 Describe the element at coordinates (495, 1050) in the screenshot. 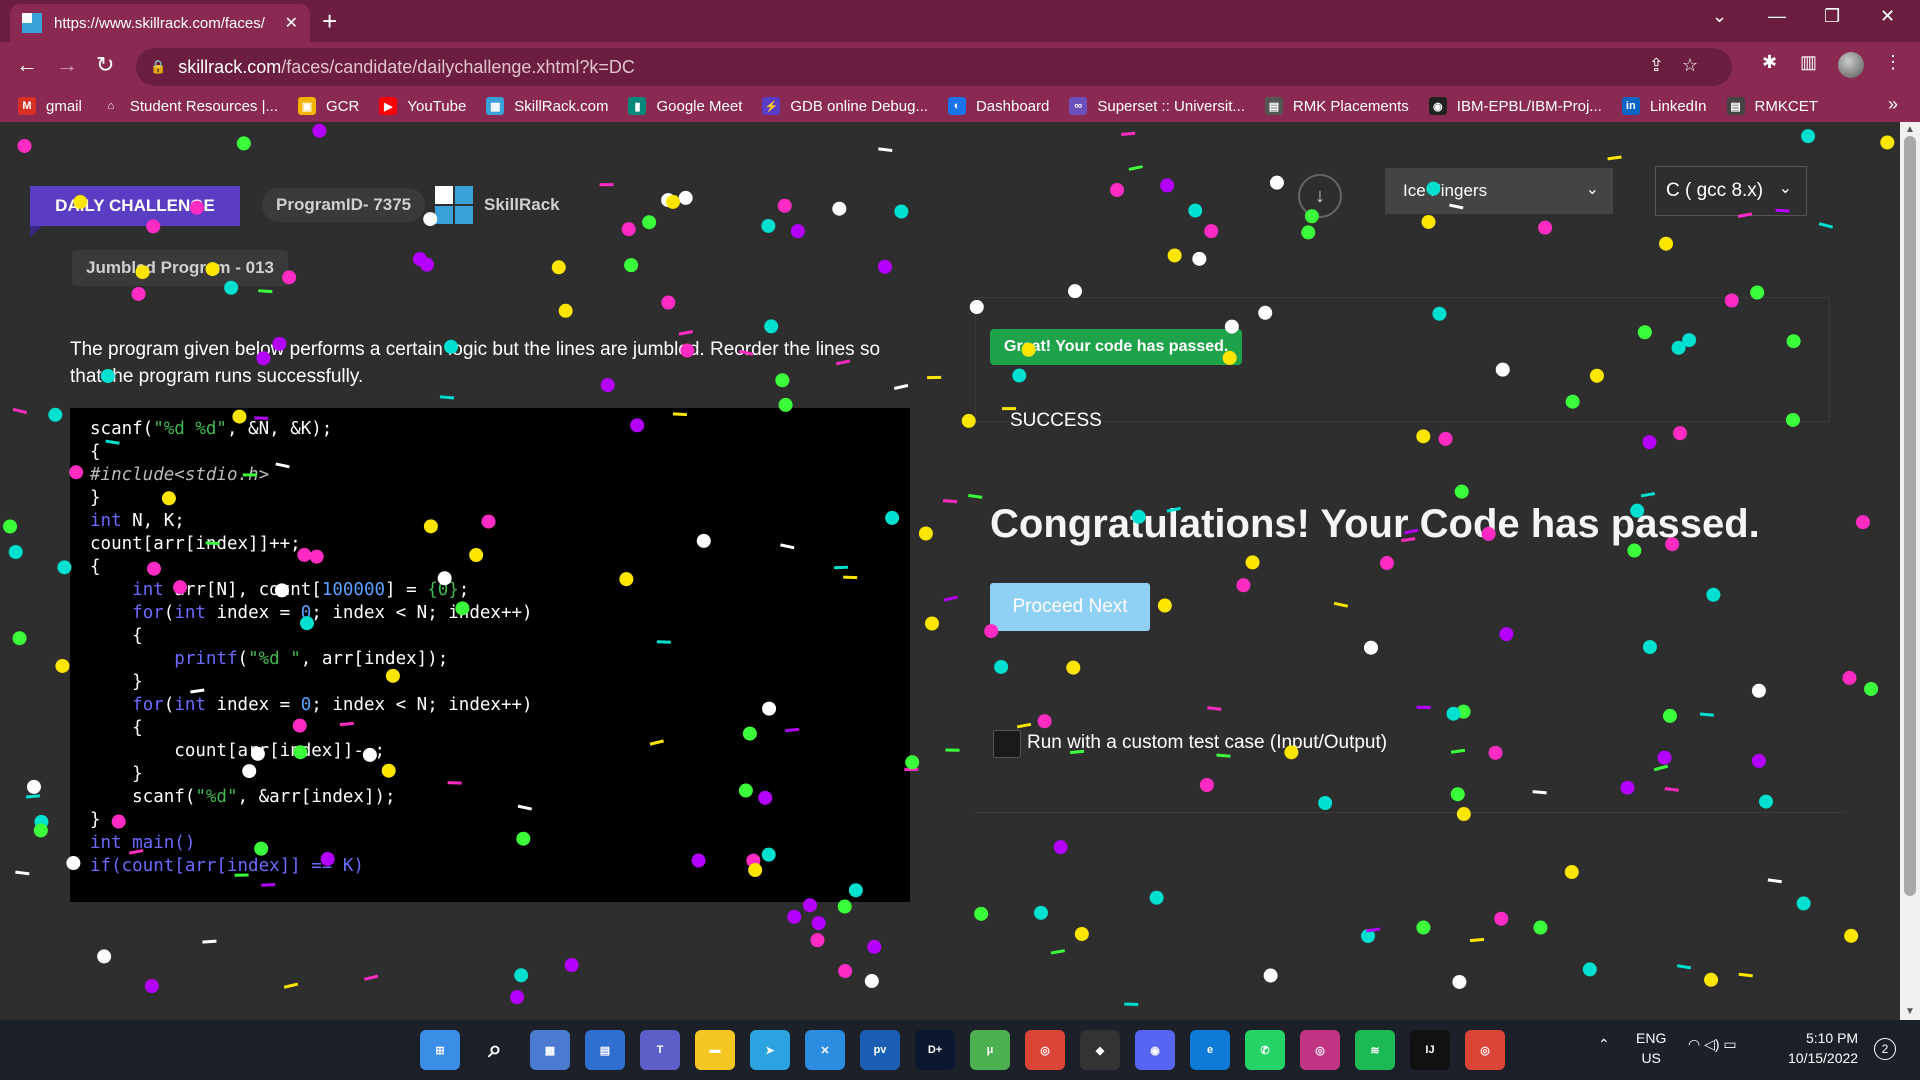

I see `taskbar-search-icon: ⌕` at that location.